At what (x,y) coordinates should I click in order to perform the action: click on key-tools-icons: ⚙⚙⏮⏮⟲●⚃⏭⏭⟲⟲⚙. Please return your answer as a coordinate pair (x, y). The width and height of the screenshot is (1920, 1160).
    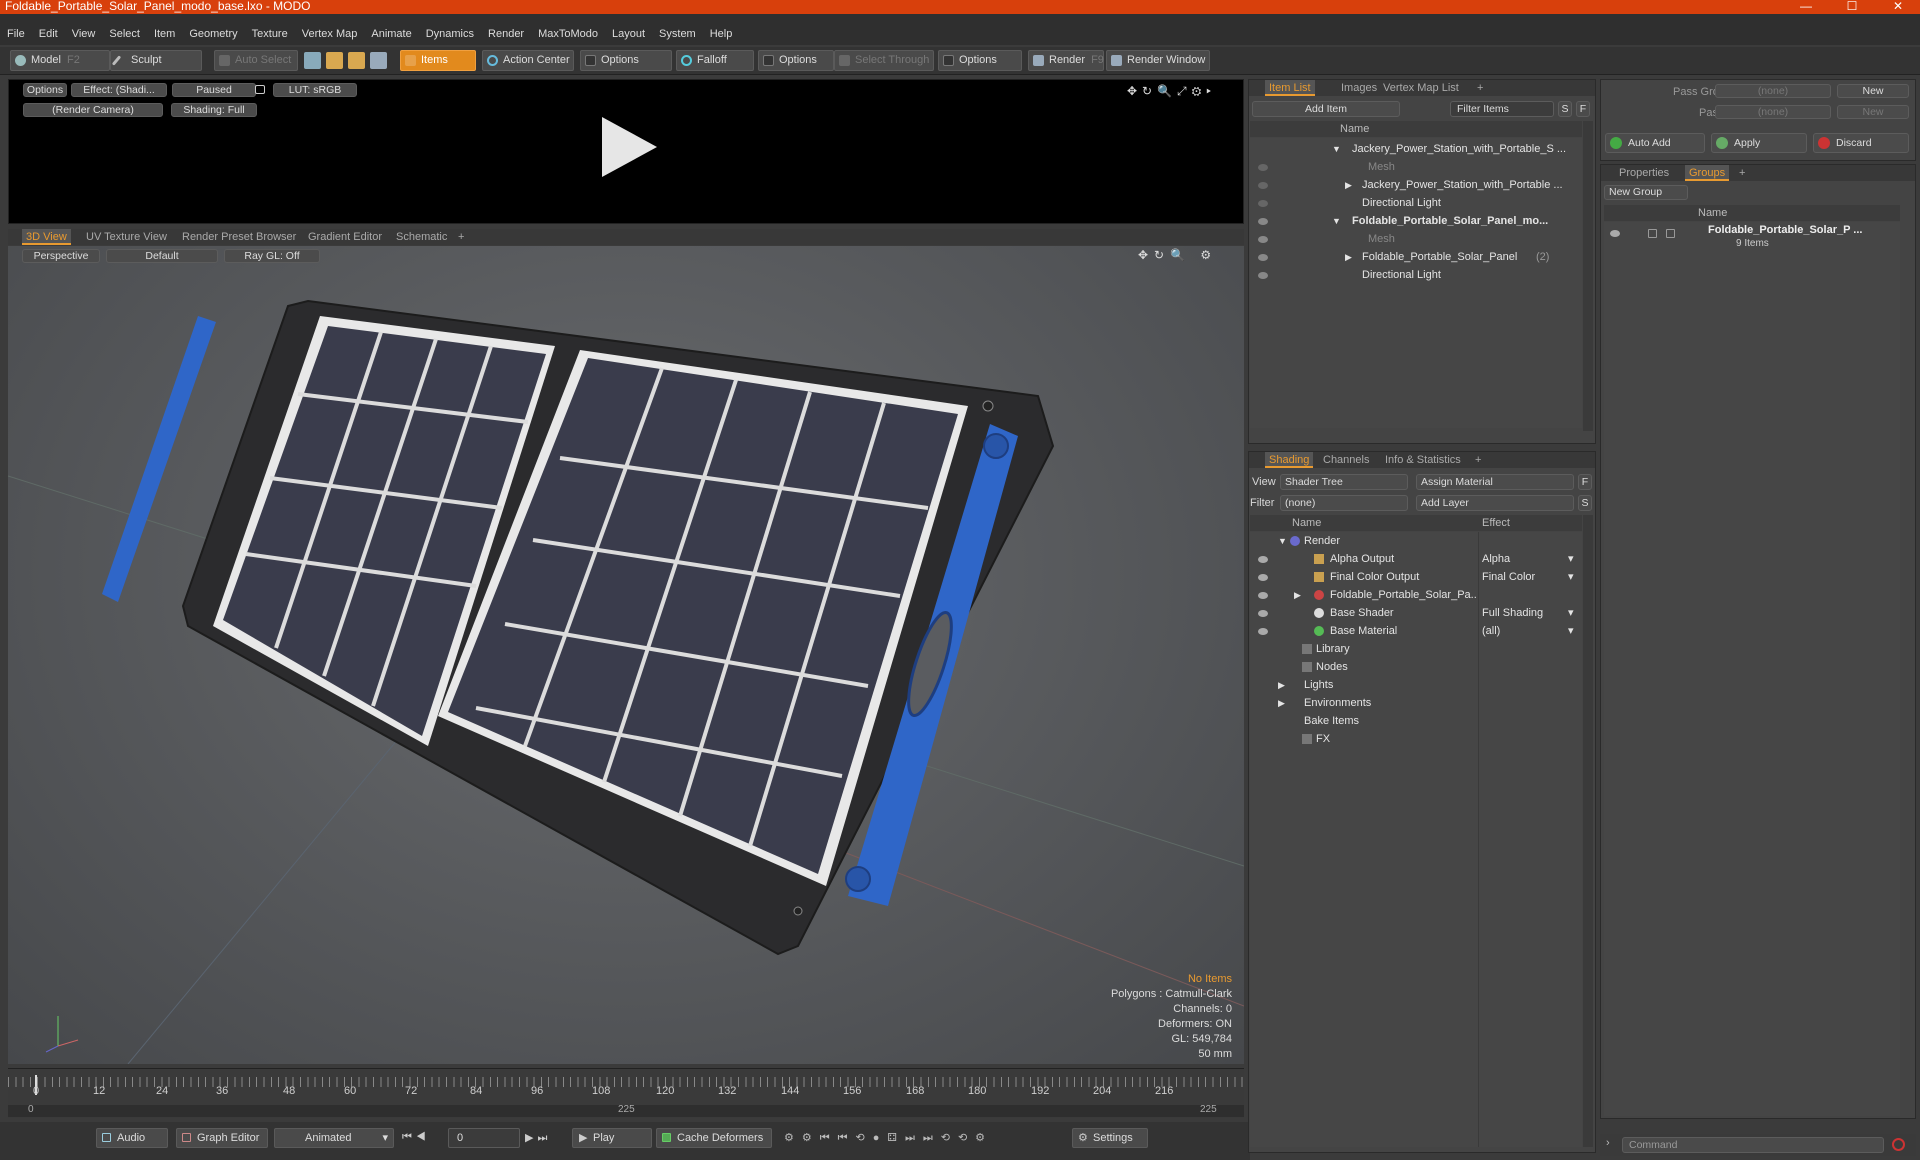
    Looking at the image, I should click on (924, 1138).